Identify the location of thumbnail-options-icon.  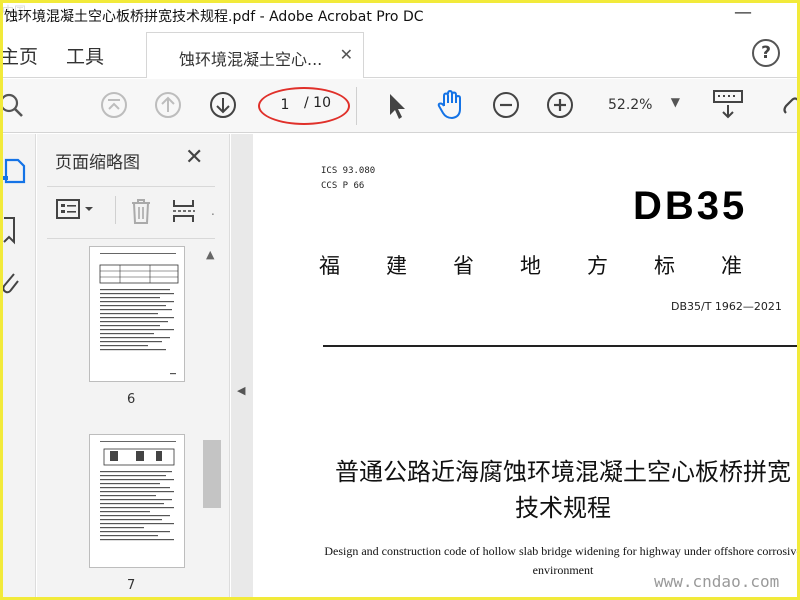
(77, 209).